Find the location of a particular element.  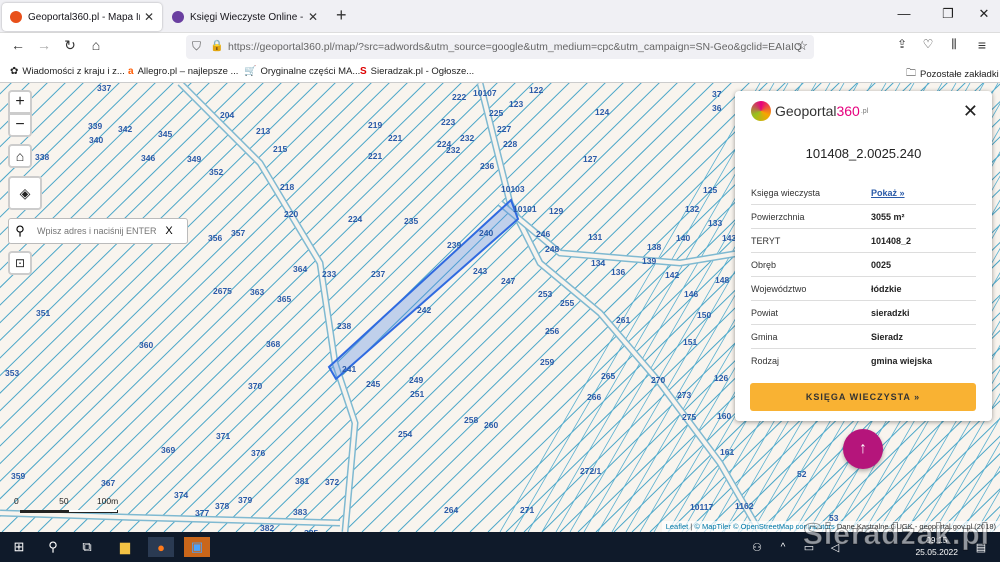

parcel-label: 241 is located at coordinates (349, 369).